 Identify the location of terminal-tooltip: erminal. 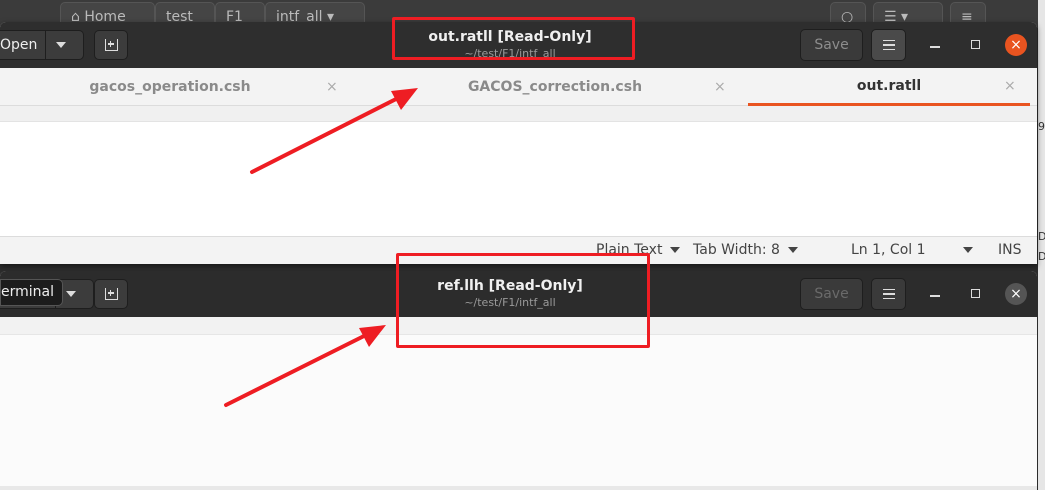
(31, 292).